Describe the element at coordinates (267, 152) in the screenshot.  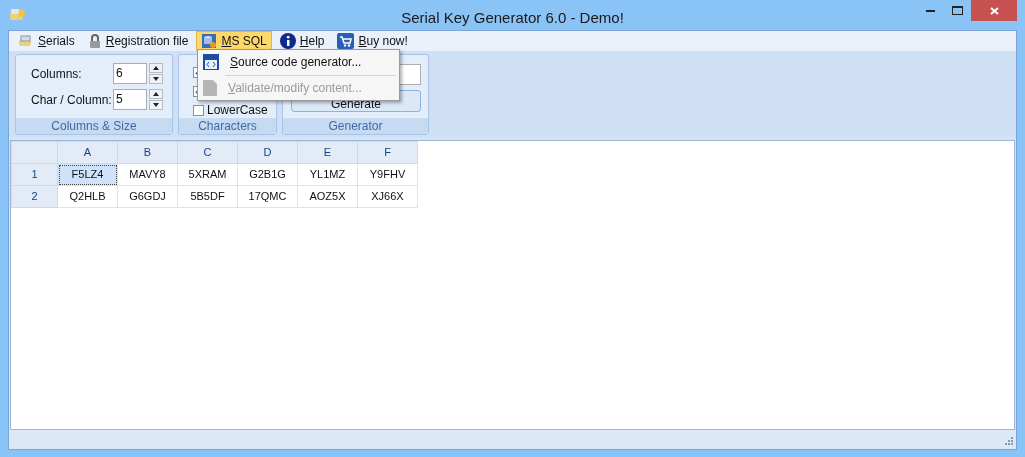
I see `column-header: D` at that location.